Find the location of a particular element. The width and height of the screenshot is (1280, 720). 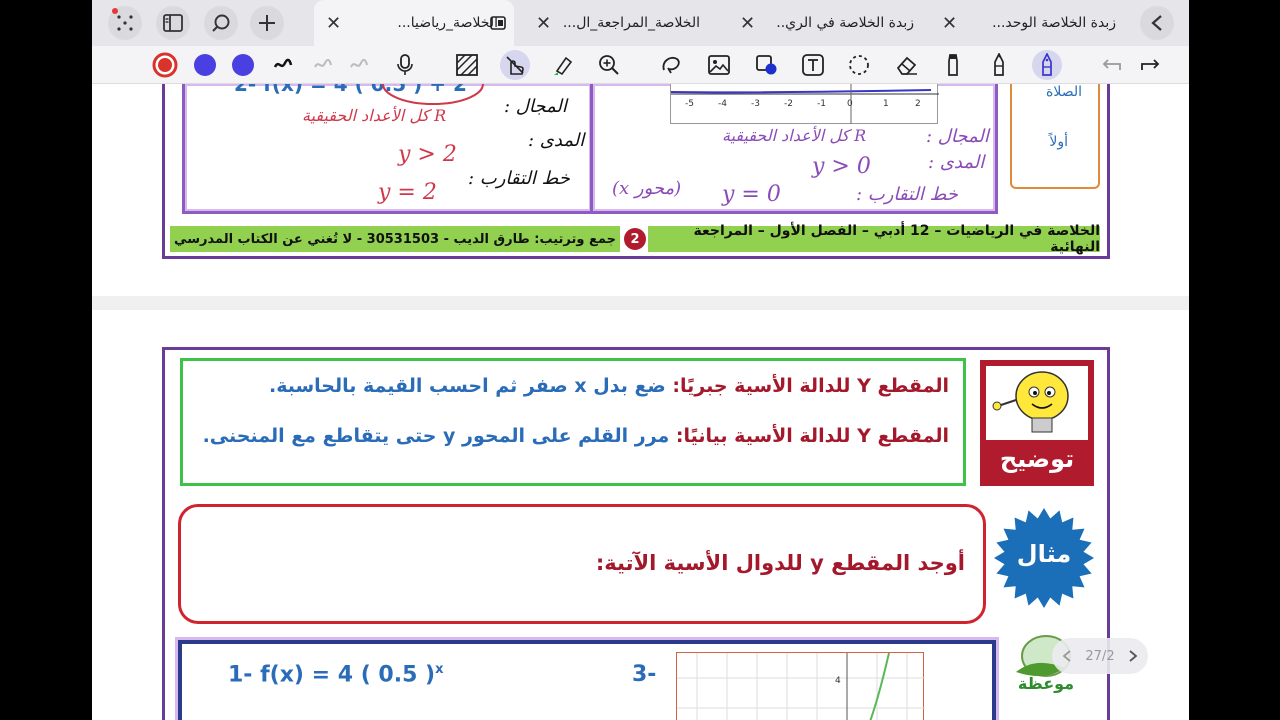

lasso-tool is located at coordinates (671, 65).